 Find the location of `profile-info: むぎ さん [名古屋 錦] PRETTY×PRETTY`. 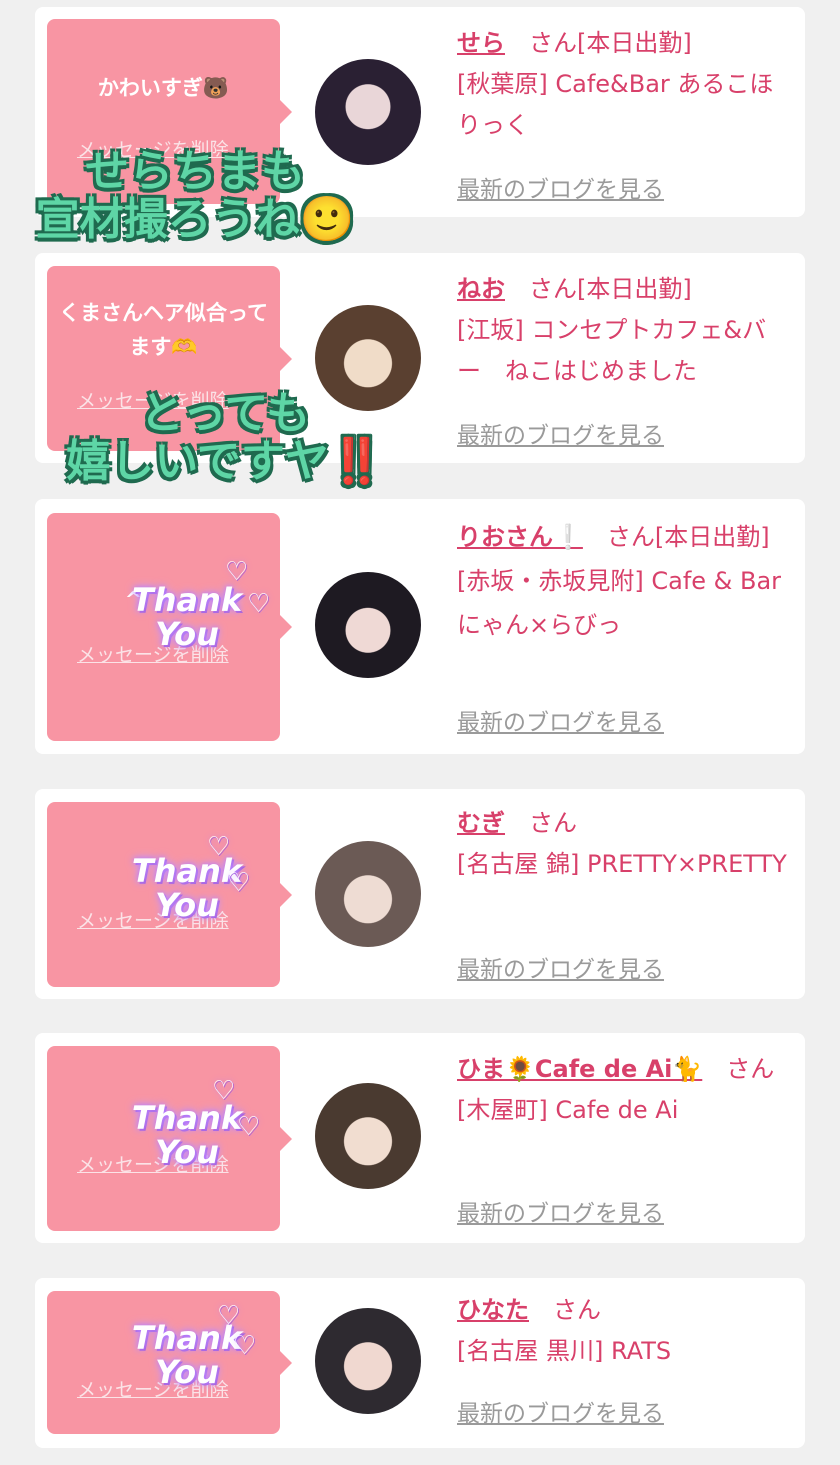

profile-info: むぎ さん [名古屋 錦] PRETTY×PRETTY is located at coordinates (622, 844).